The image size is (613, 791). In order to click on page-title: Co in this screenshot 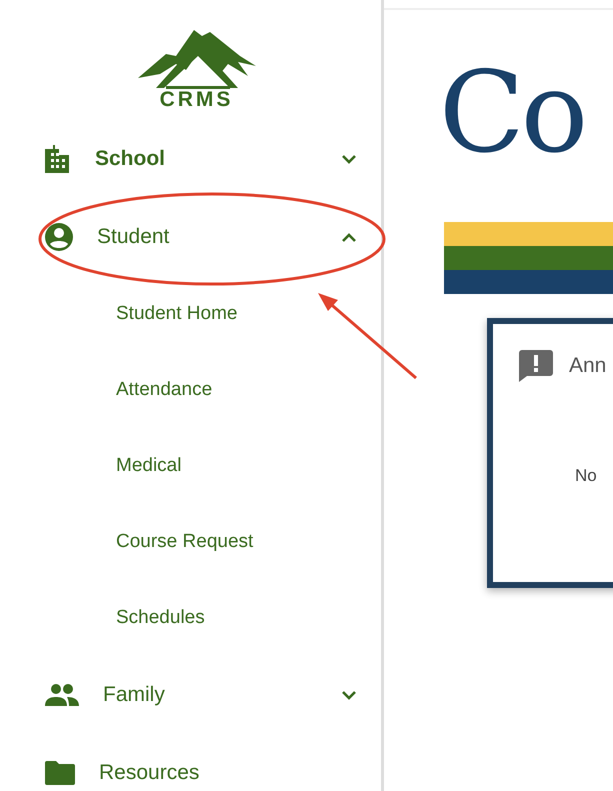, I will do `click(512, 113)`.